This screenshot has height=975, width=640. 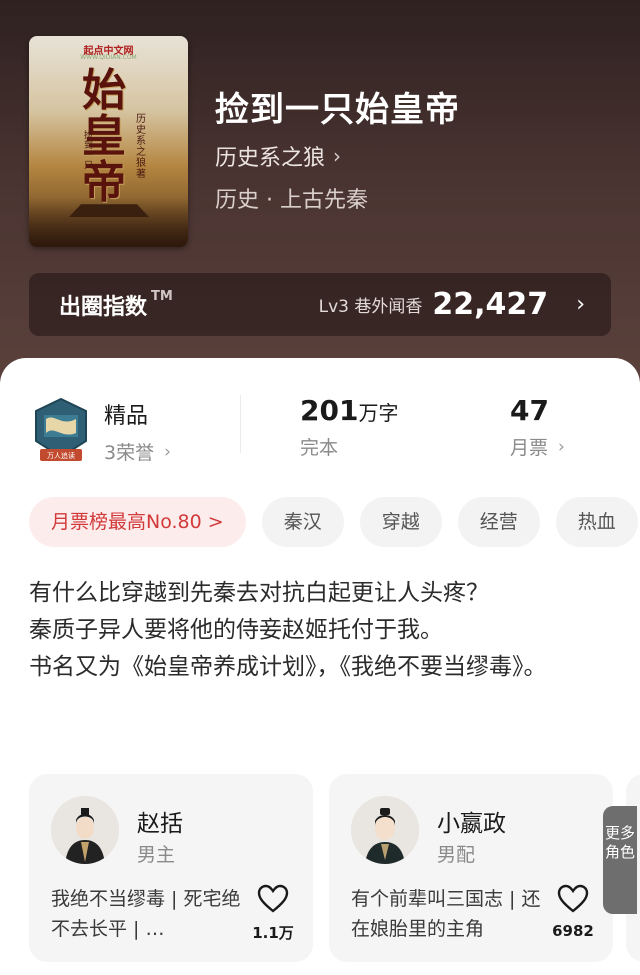 I want to click on like-count: 1.1万, so click(x=273, y=933).